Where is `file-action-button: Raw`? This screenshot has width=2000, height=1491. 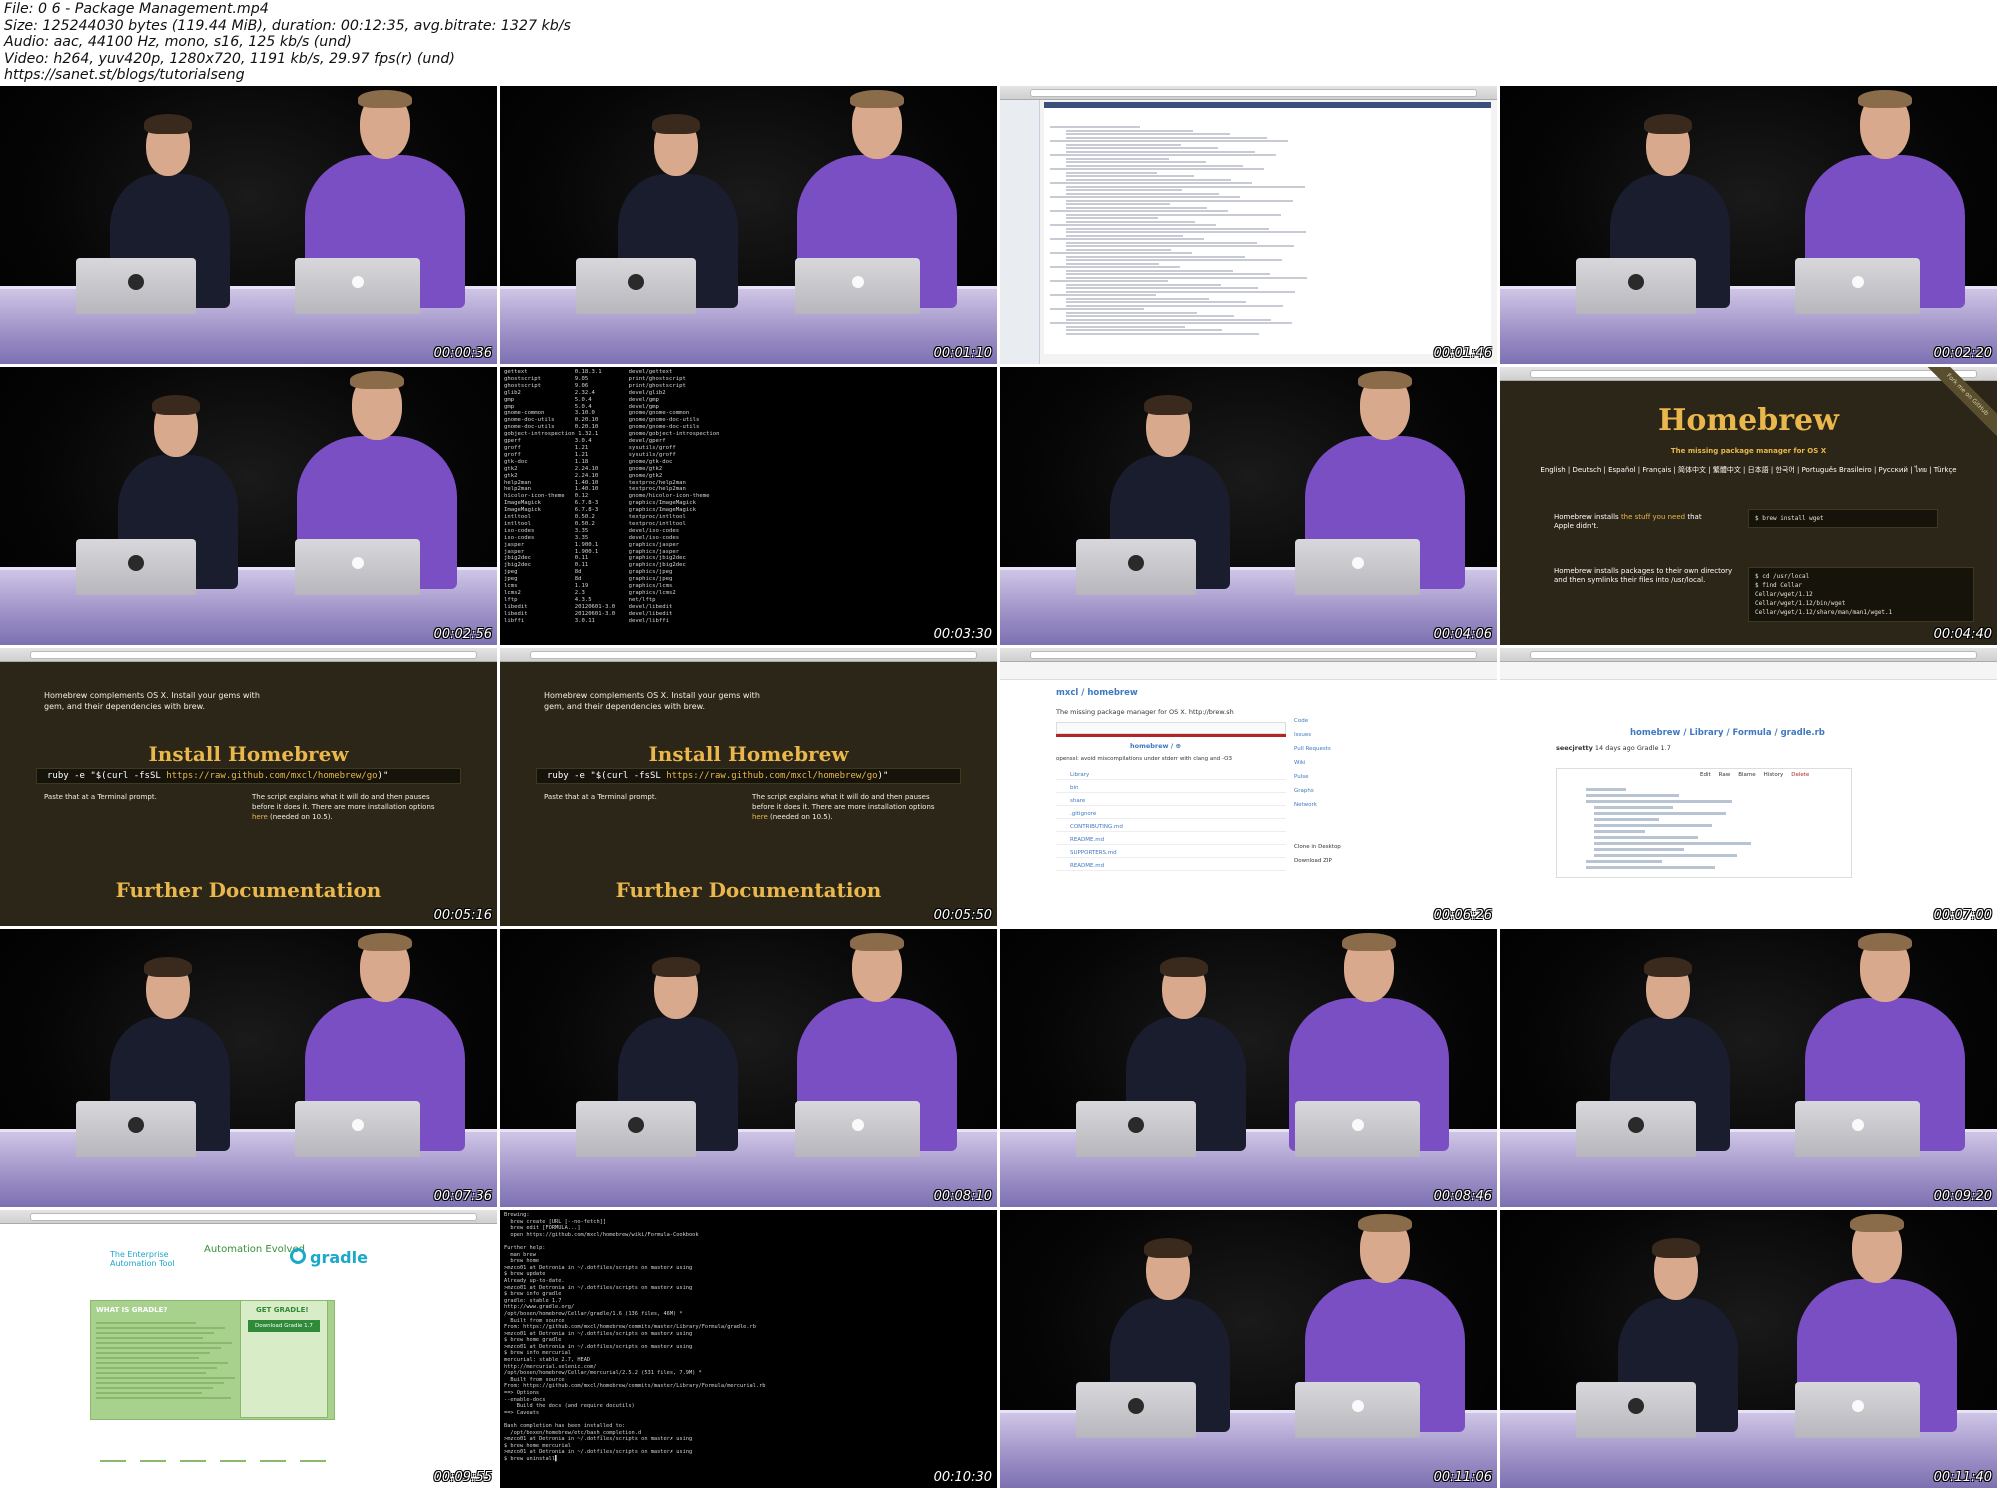 file-action-button: Raw is located at coordinates (1725, 775).